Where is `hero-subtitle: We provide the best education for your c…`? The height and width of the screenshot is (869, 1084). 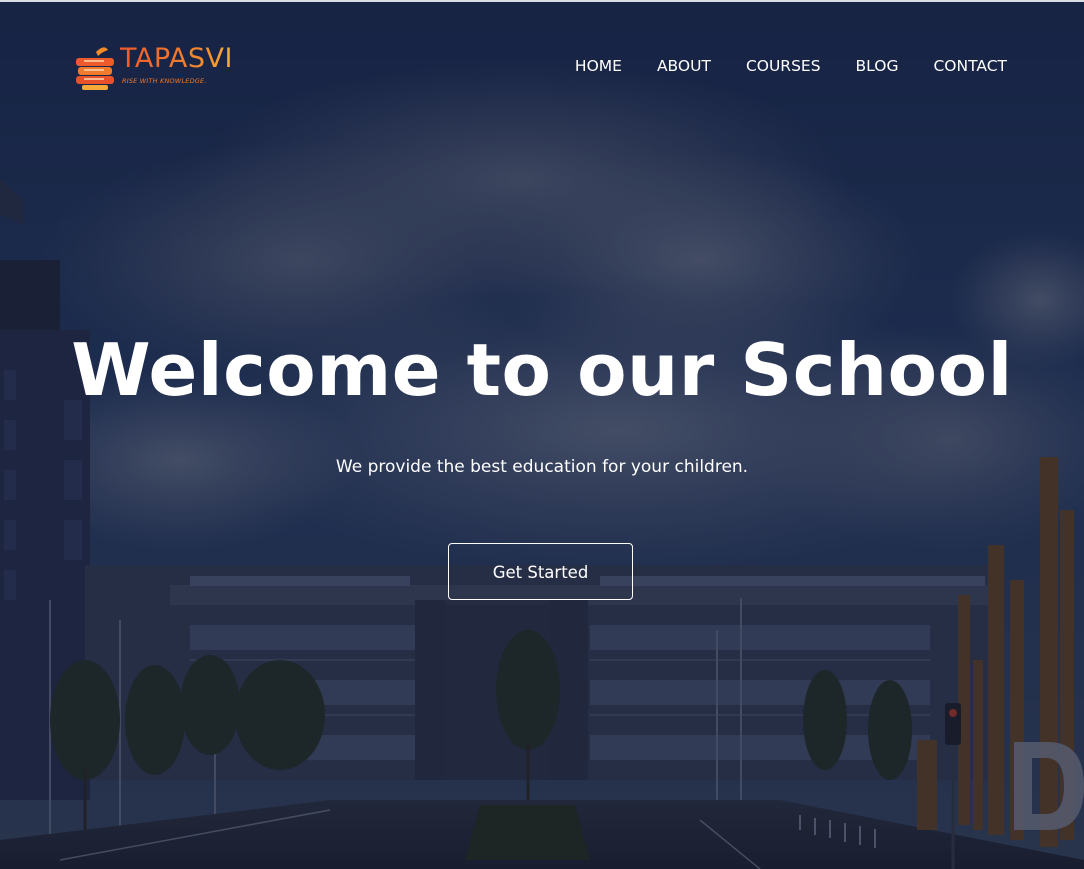
hero-subtitle: We provide the best education for your c… is located at coordinates (542, 467).